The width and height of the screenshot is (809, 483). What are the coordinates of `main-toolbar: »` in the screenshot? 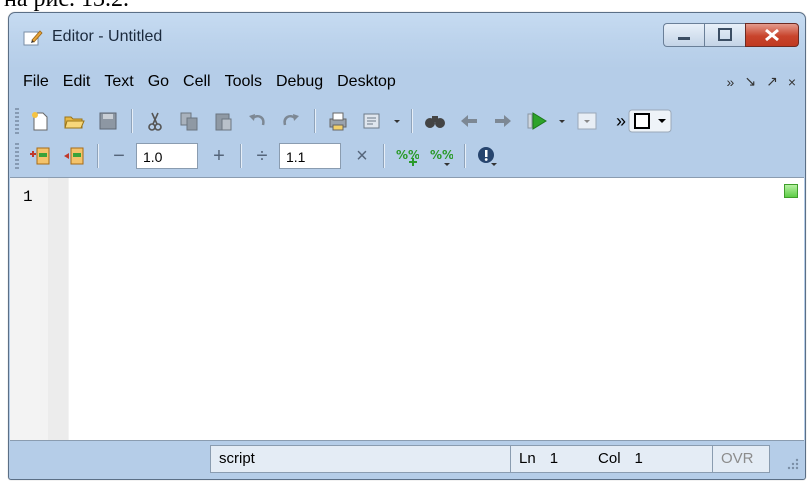 It's located at (407, 121).